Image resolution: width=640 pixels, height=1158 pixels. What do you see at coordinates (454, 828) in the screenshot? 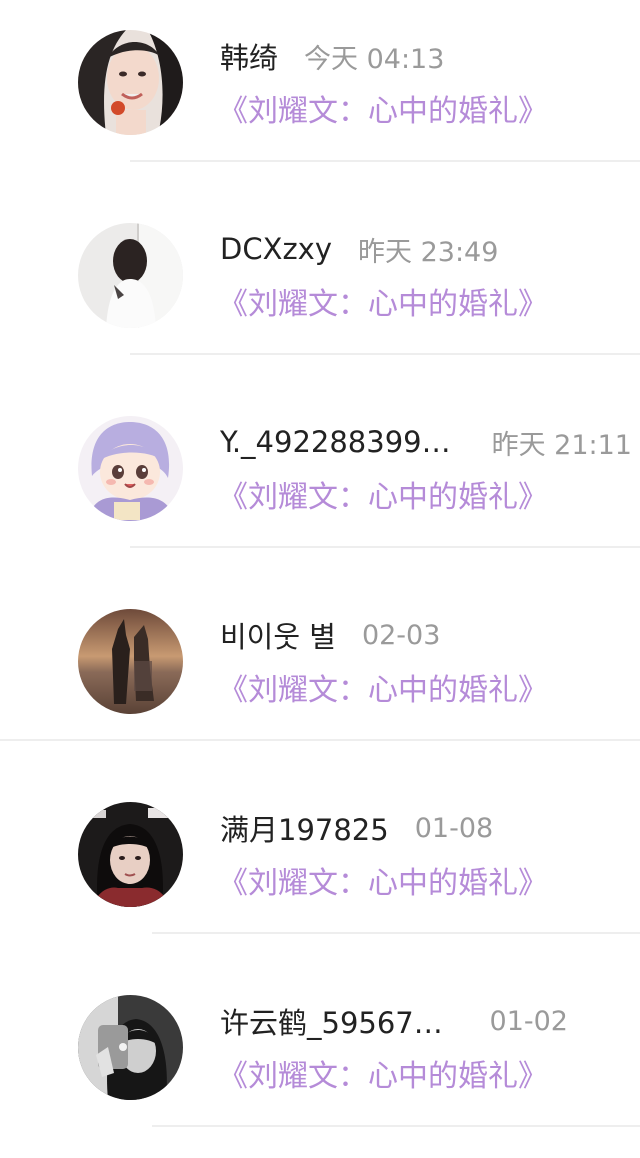
I see `timestamp: 01-08` at bounding box center [454, 828].